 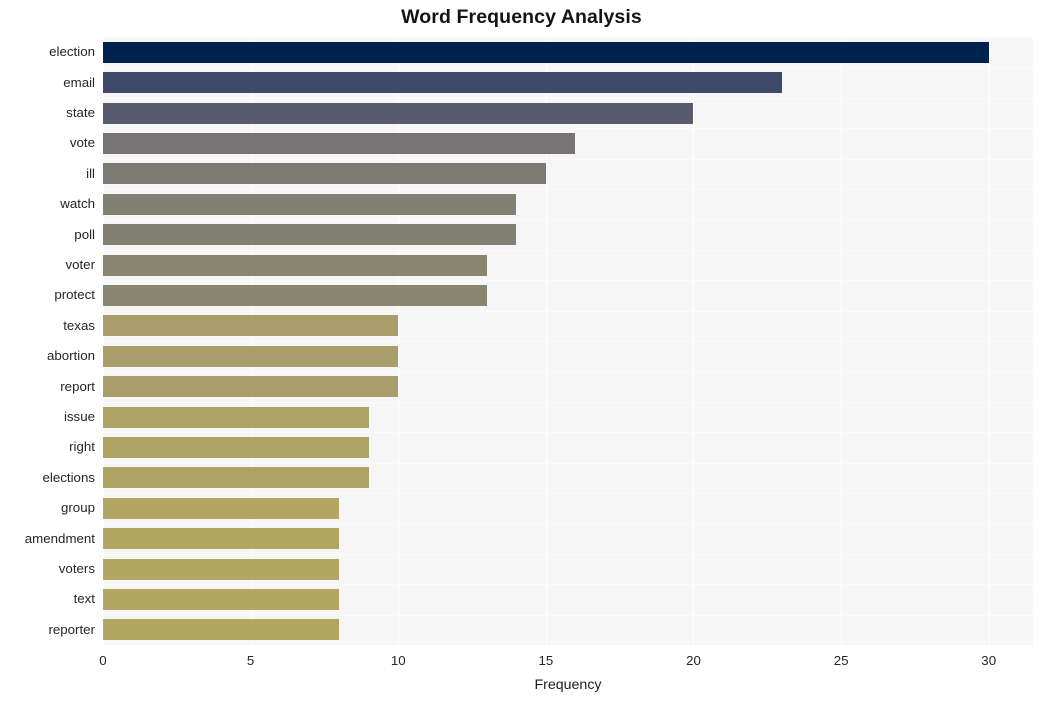 I want to click on y-tick-label: vote, so click(x=82, y=143).